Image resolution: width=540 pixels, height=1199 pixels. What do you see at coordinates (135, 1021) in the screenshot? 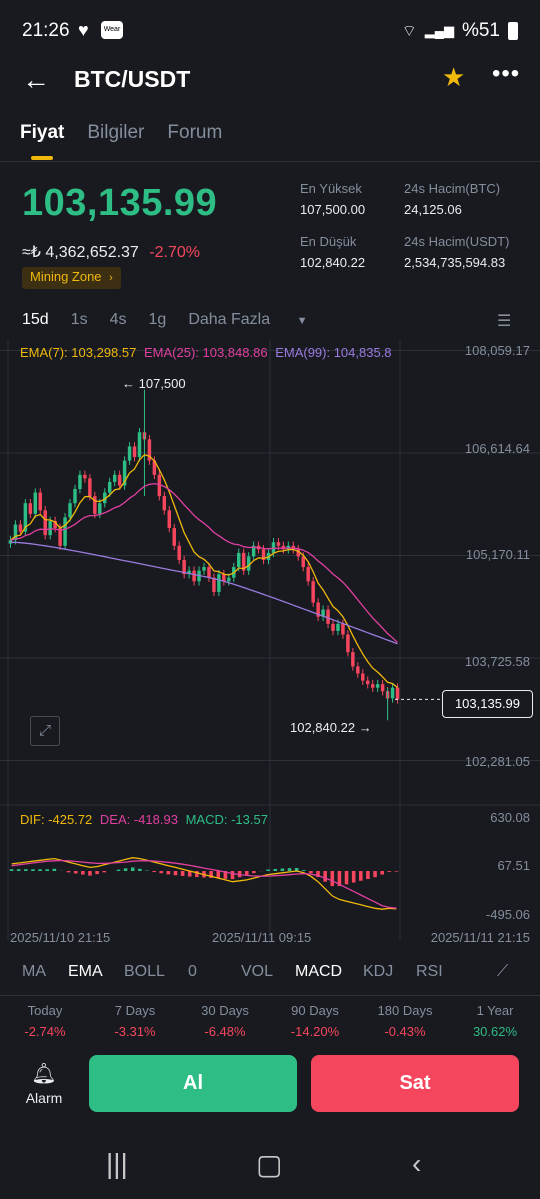
I see `perf-7d: 7 Days -3.31%` at bounding box center [135, 1021].